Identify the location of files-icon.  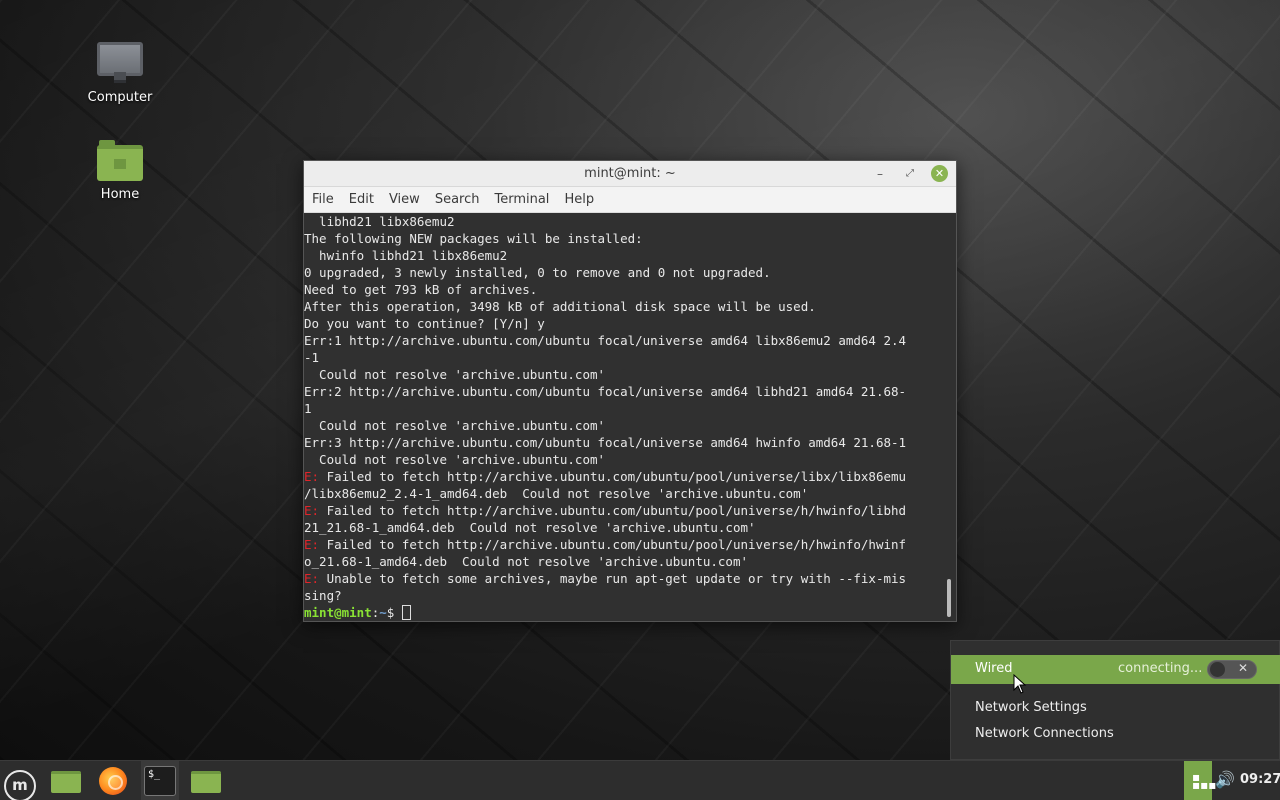
(66, 782).